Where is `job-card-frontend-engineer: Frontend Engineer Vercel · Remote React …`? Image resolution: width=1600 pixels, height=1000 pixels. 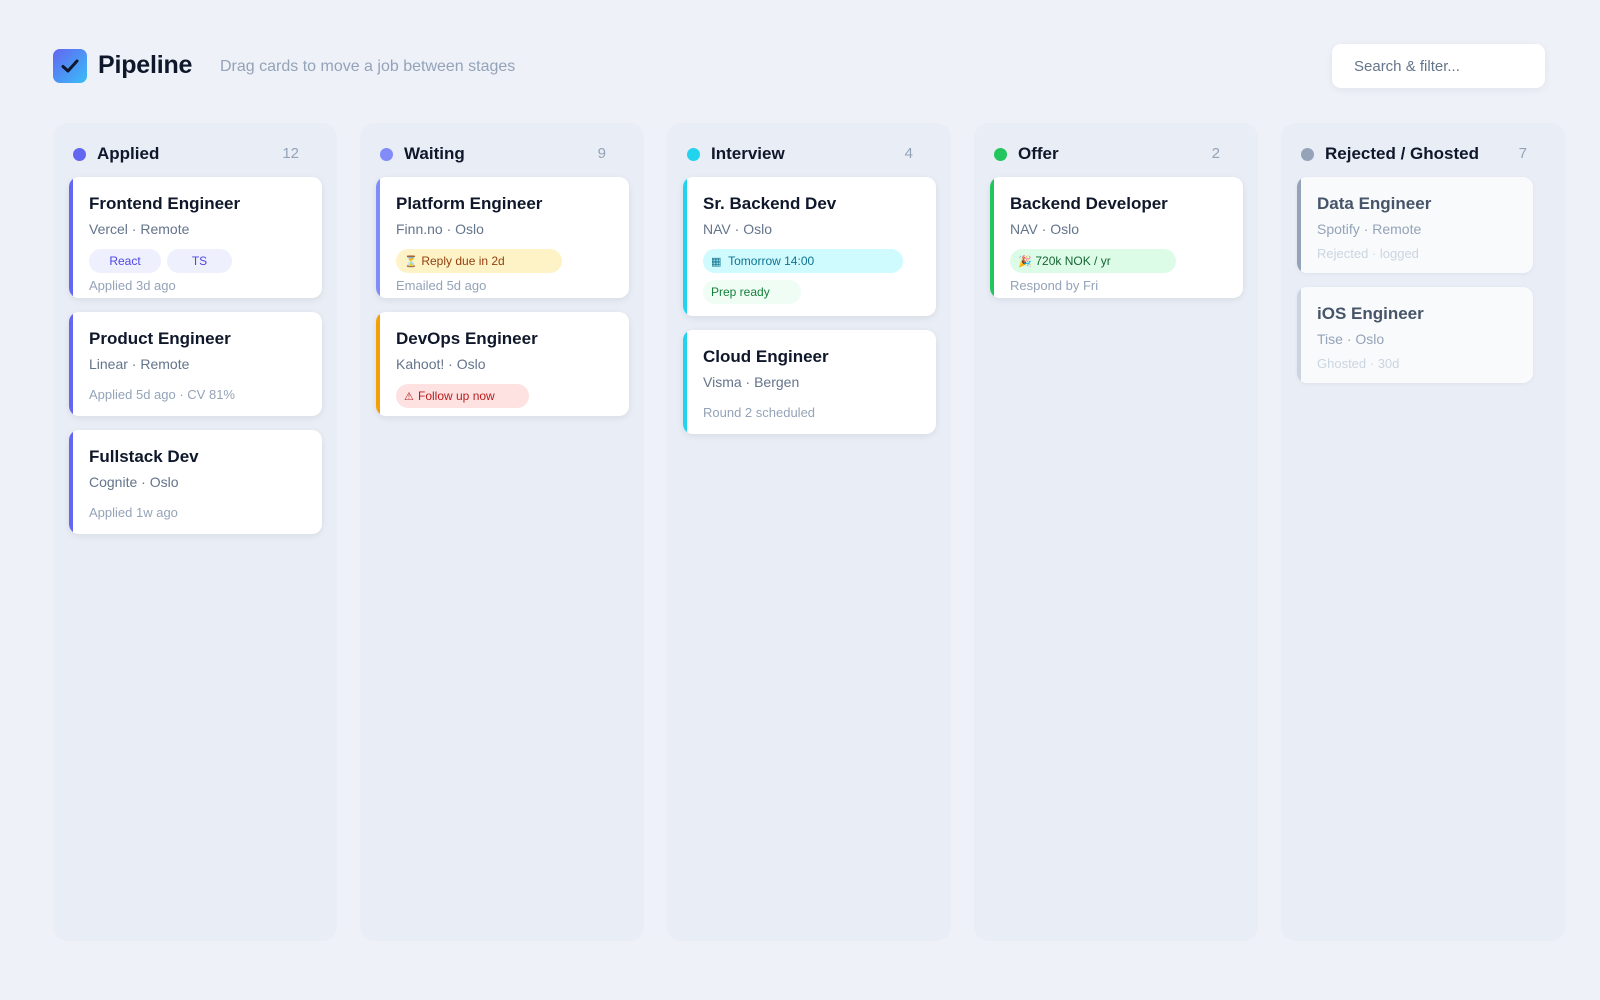 job-card-frontend-engineer: Frontend Engineer Vercel · Remote React … is located at coordinates (195, 237).